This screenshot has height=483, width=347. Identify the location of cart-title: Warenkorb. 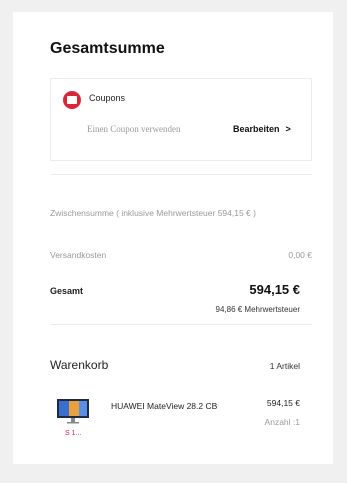
(79, 365).